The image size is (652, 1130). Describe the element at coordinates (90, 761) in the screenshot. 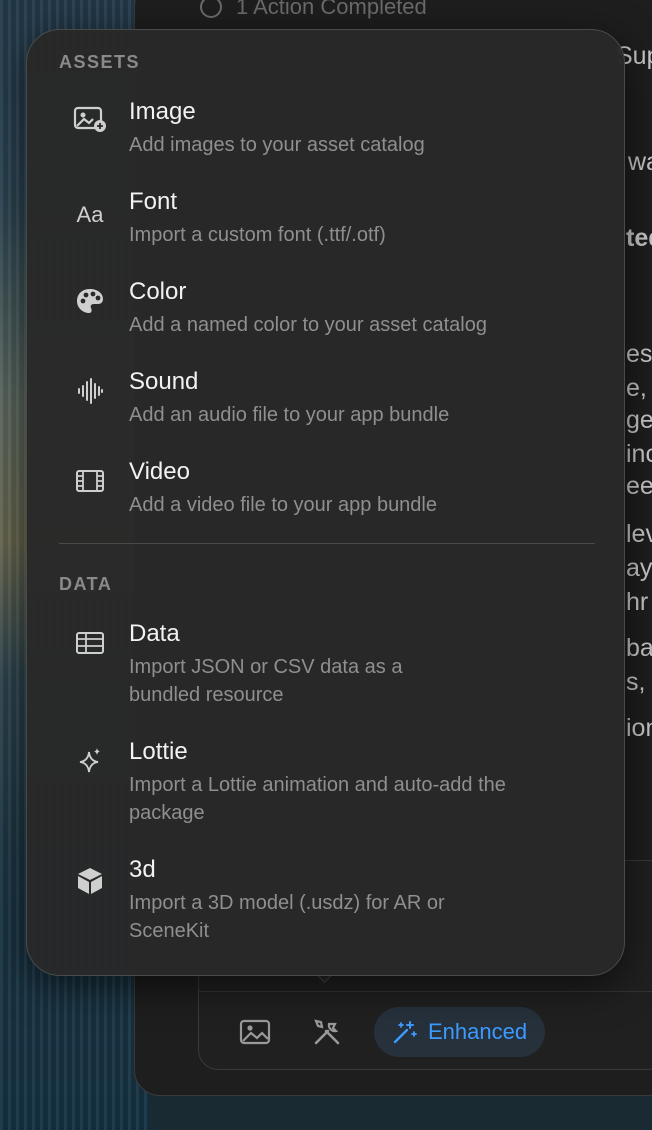

I see `sparkles-icon` at that location.